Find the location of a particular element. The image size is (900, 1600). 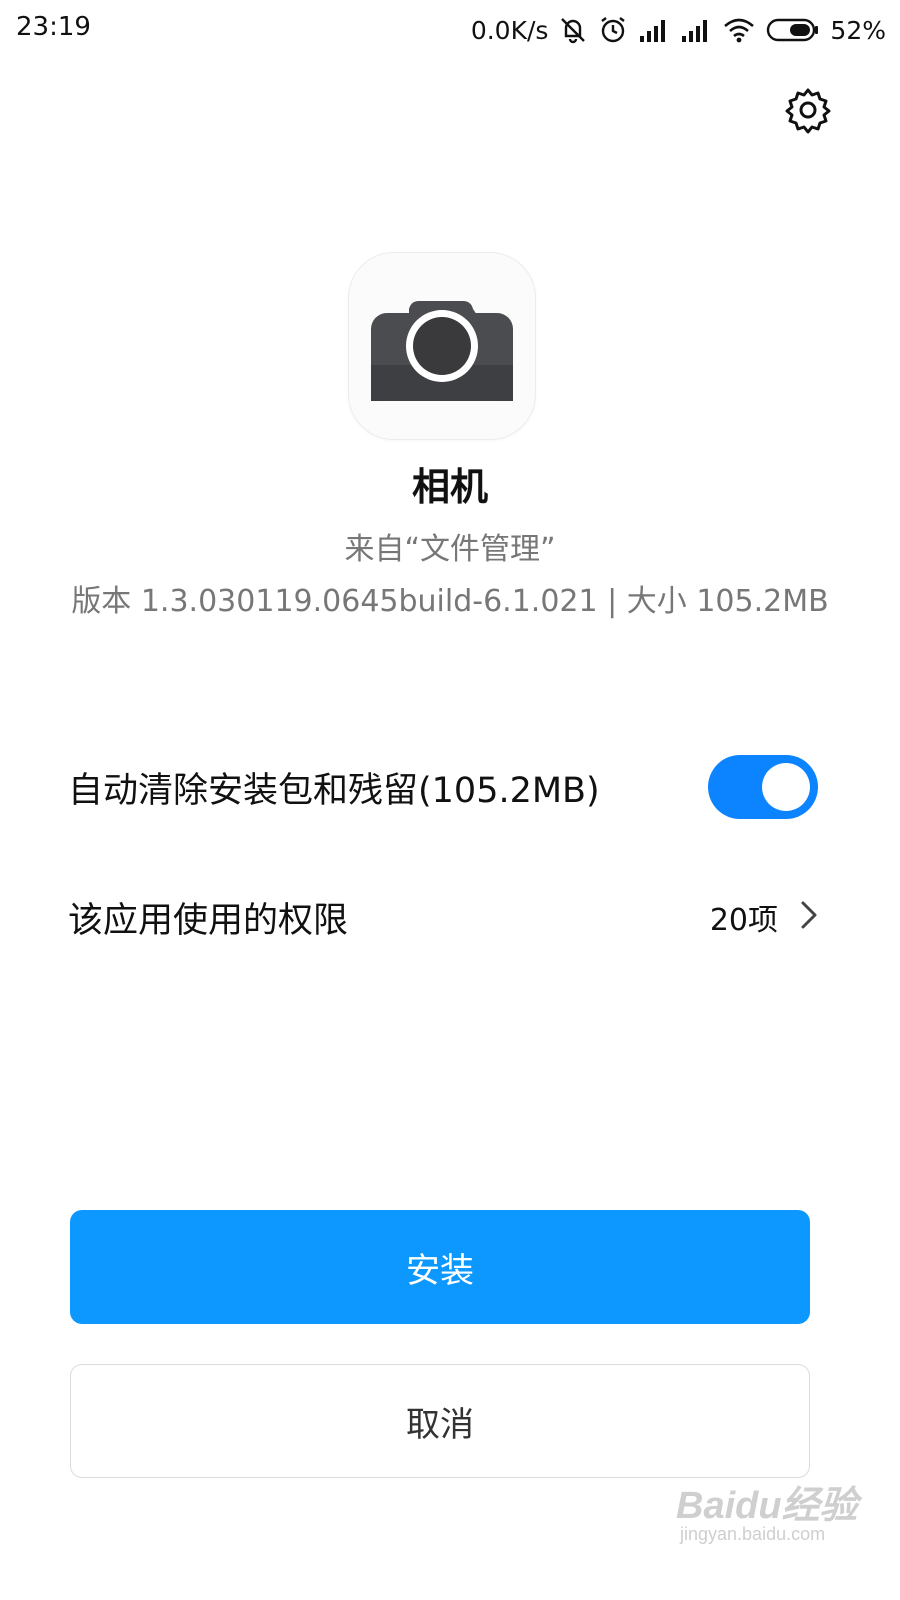

permissions-detail: 20项 is located at coordinates (764, 917).